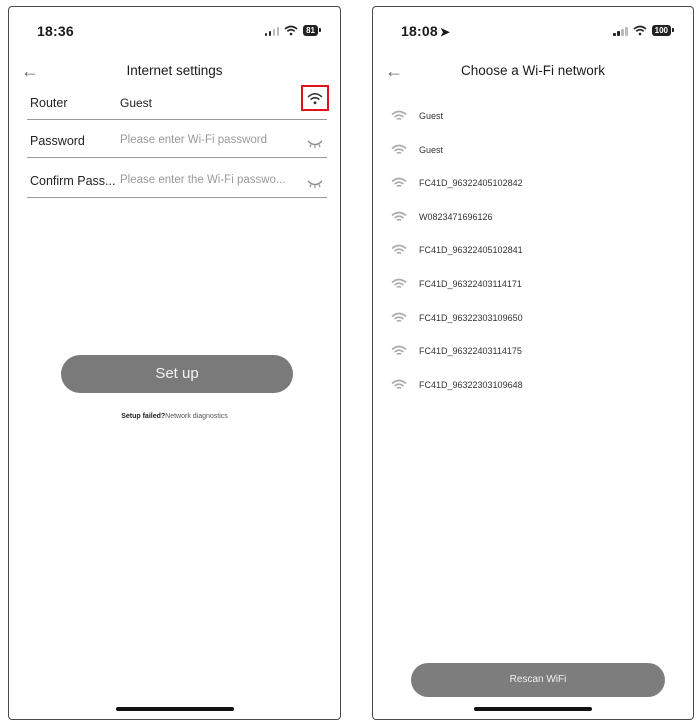 The image size is (697, 723). Describe the element at coordinates (471, 317) in the screenshot. I see `wifi-network-name: FC41D_96322303109650` at that location.